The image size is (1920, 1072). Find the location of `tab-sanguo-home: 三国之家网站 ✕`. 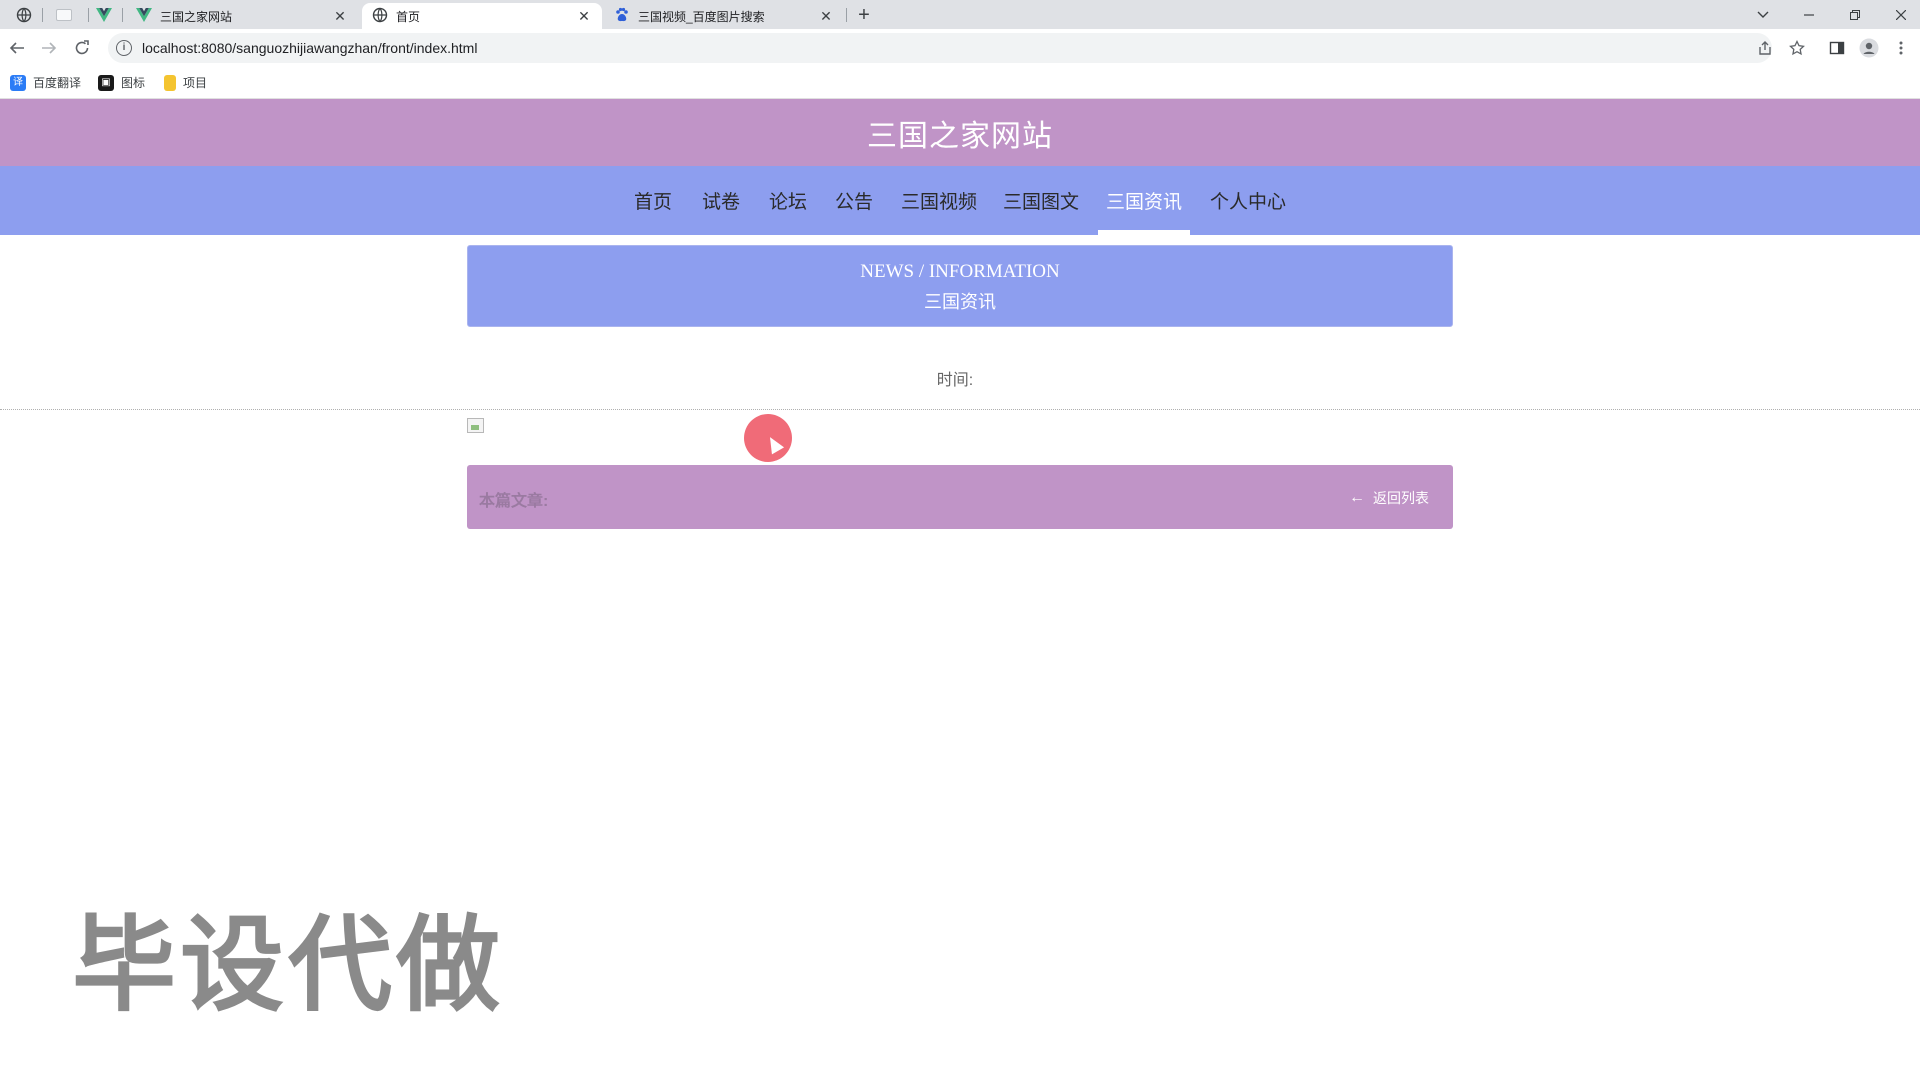

tab-sanguo-home: 三国之家网站 ✕ is located at coordinates (242, 16).